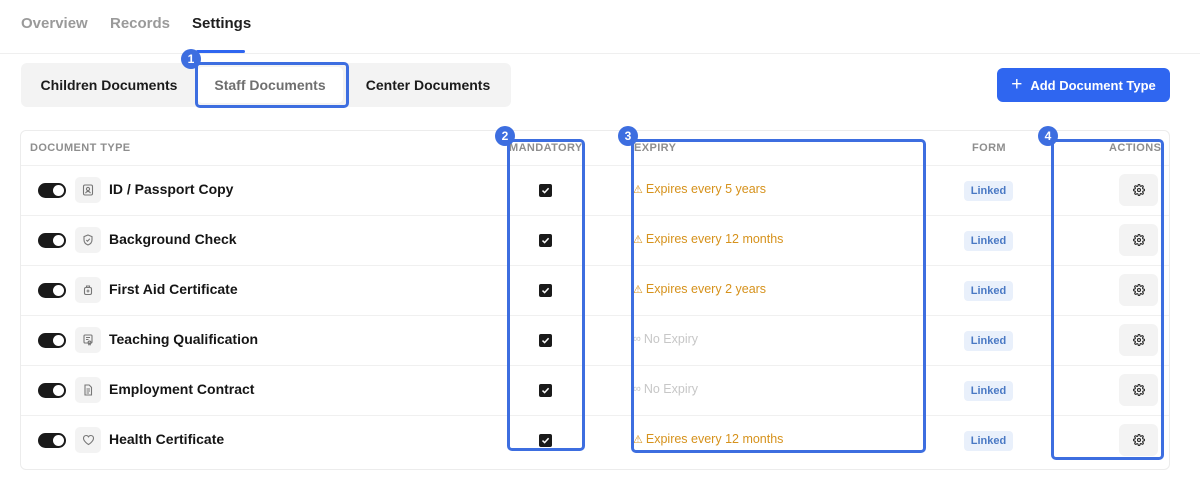 The width and height of the screenshot is (1200, 495). What do you see at coordinates (270, 85) in the screenshot?
I see `segment-staff-documents: Staff Documents` at bounding box center [270, 85].